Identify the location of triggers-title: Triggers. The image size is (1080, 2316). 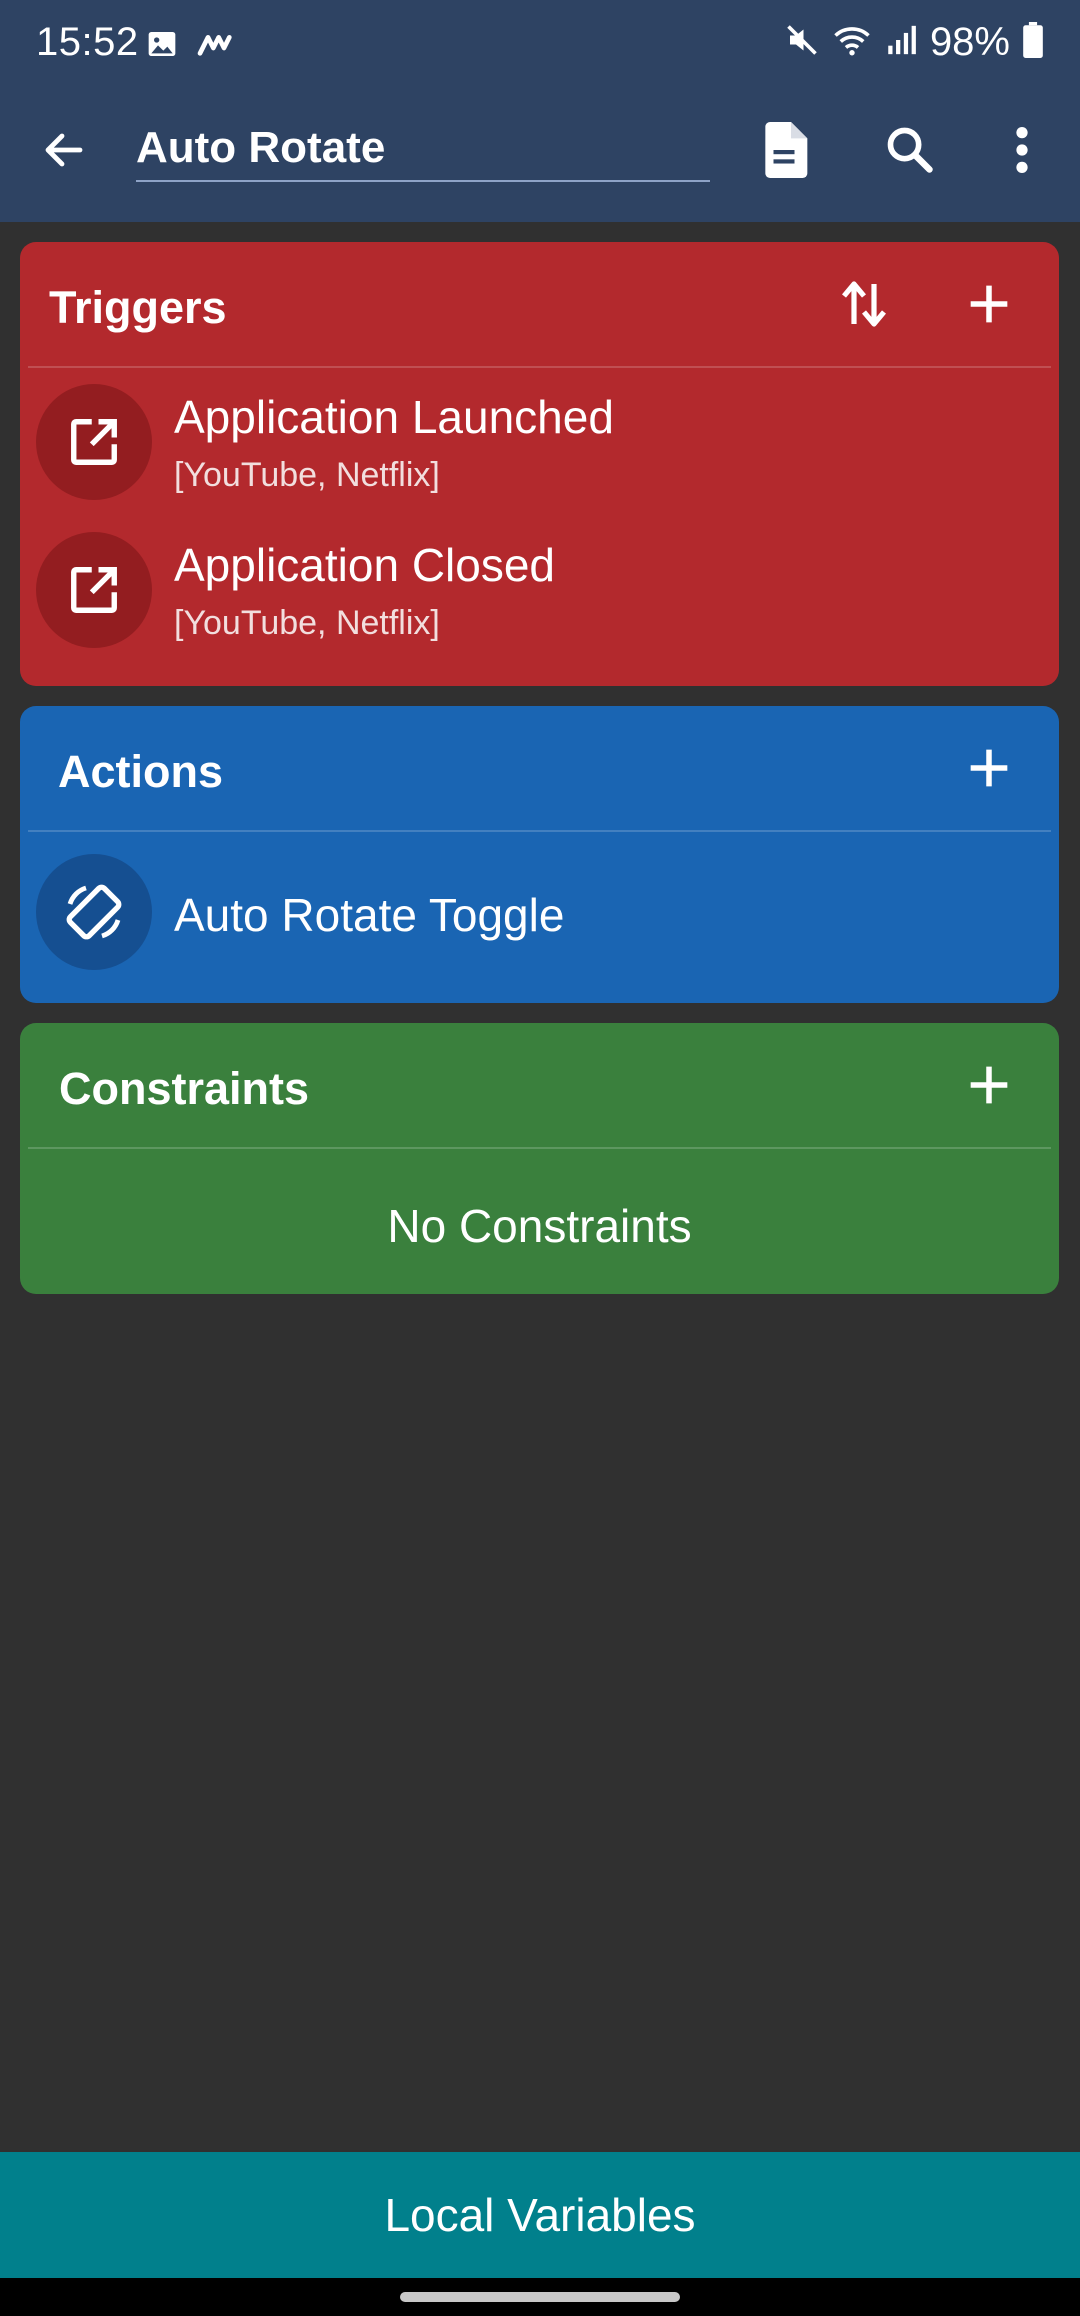
(138, 307).